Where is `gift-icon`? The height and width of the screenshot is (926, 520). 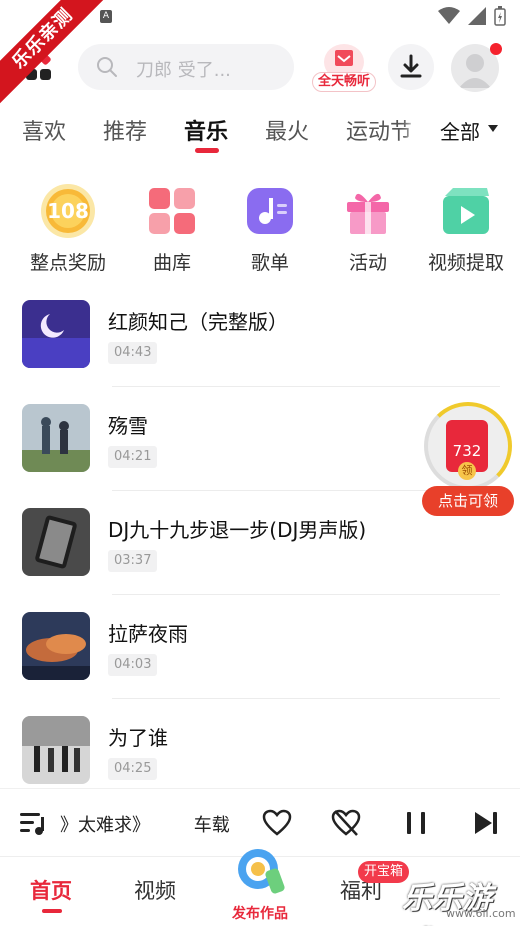 gift-icon is located at coordinates (368, 211).